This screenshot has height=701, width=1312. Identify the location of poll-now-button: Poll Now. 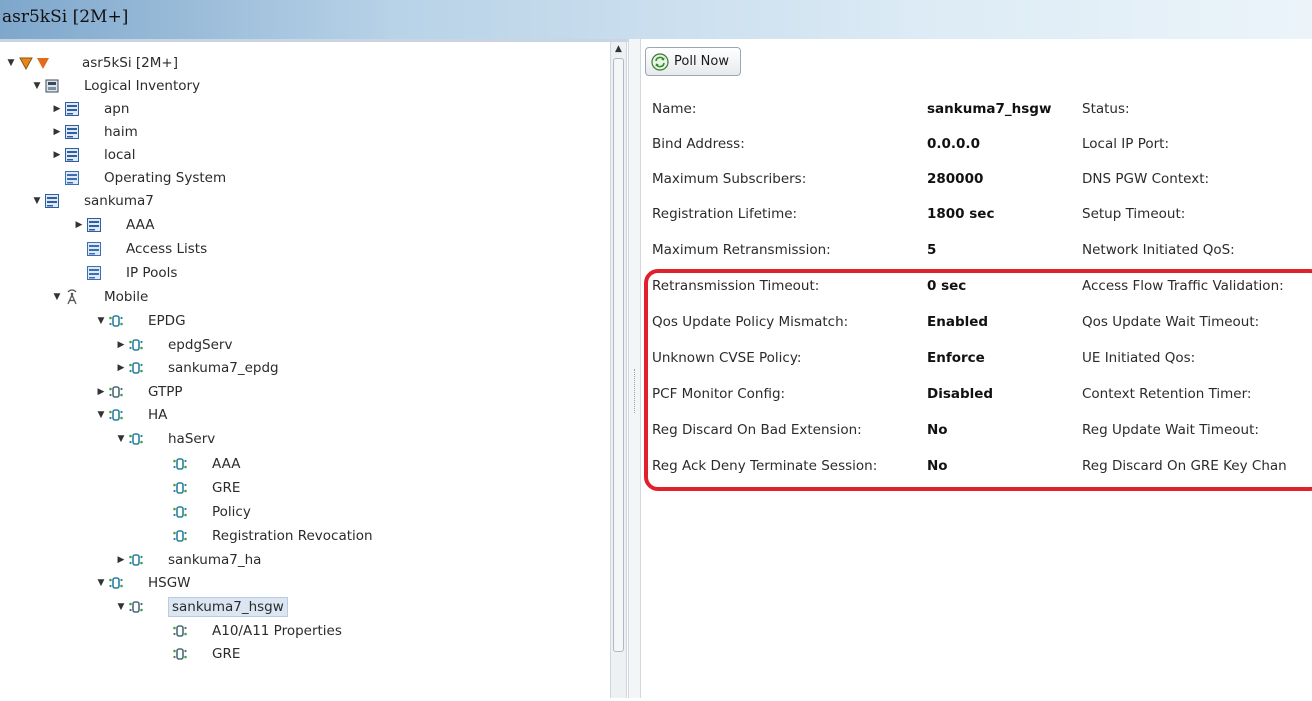
(693, 61).